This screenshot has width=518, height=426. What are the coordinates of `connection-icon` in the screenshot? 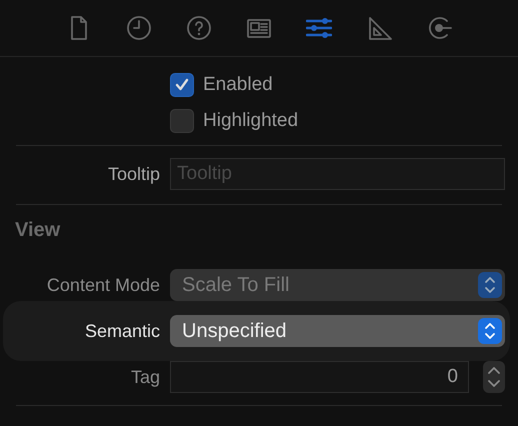 It's located at (439, 28).